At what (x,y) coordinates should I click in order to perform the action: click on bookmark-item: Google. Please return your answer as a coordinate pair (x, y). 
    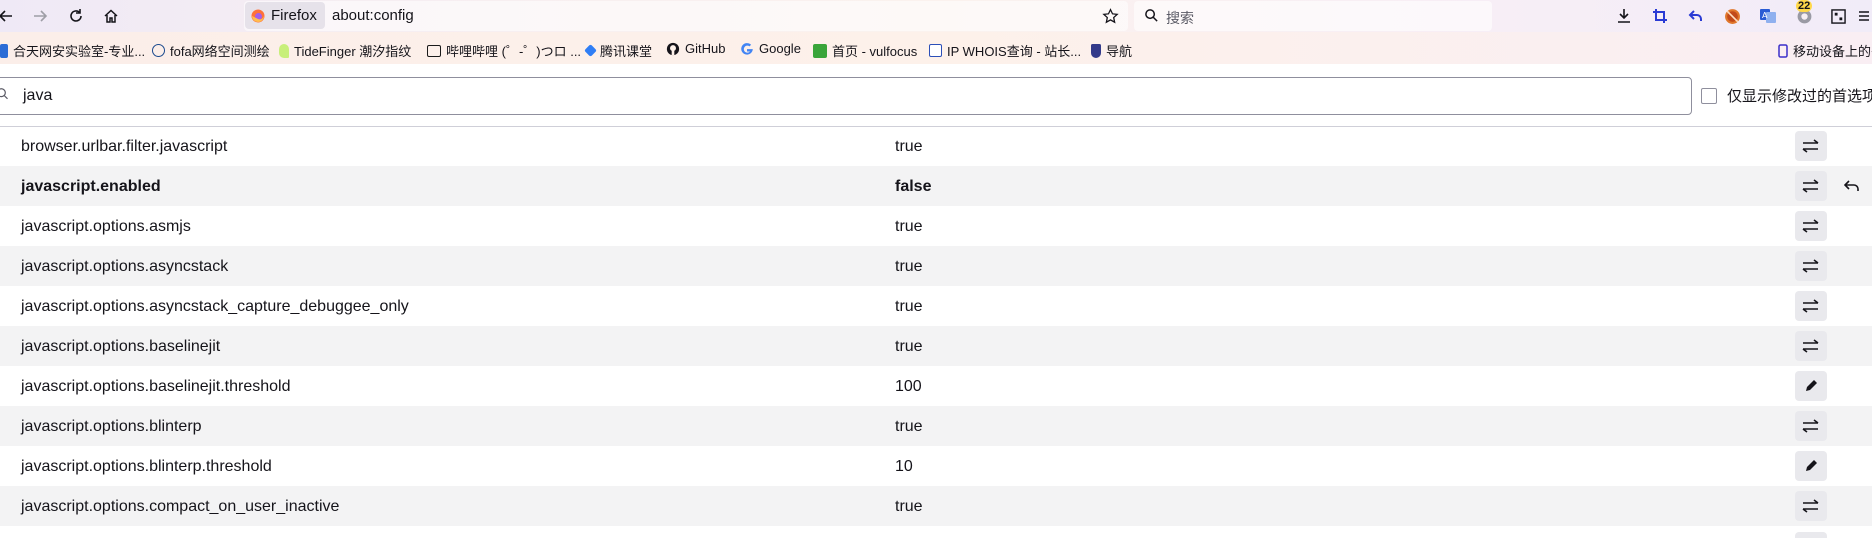
    Looking at the image, I should click on (770, 48).